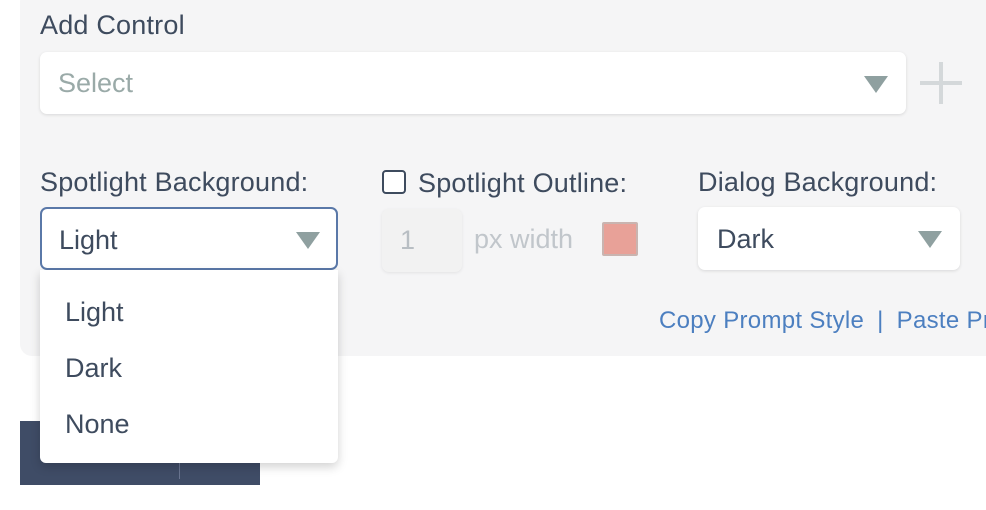 This screenshot has width=986, height=510. What do you see at coordinates (174, 182) in the screenshot?
I see `spotlight-background-label: Spotlight Background:` at bounding box center [174, 182].